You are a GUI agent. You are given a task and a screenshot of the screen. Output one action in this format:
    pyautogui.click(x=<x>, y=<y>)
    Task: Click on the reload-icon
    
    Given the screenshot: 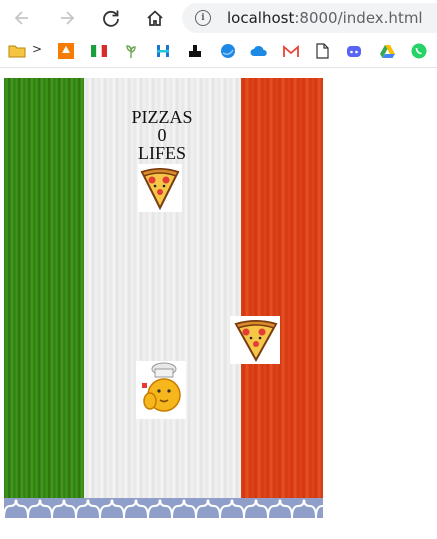 What is the action you would take?
    pyautogui.click(x=111, y=18)
    